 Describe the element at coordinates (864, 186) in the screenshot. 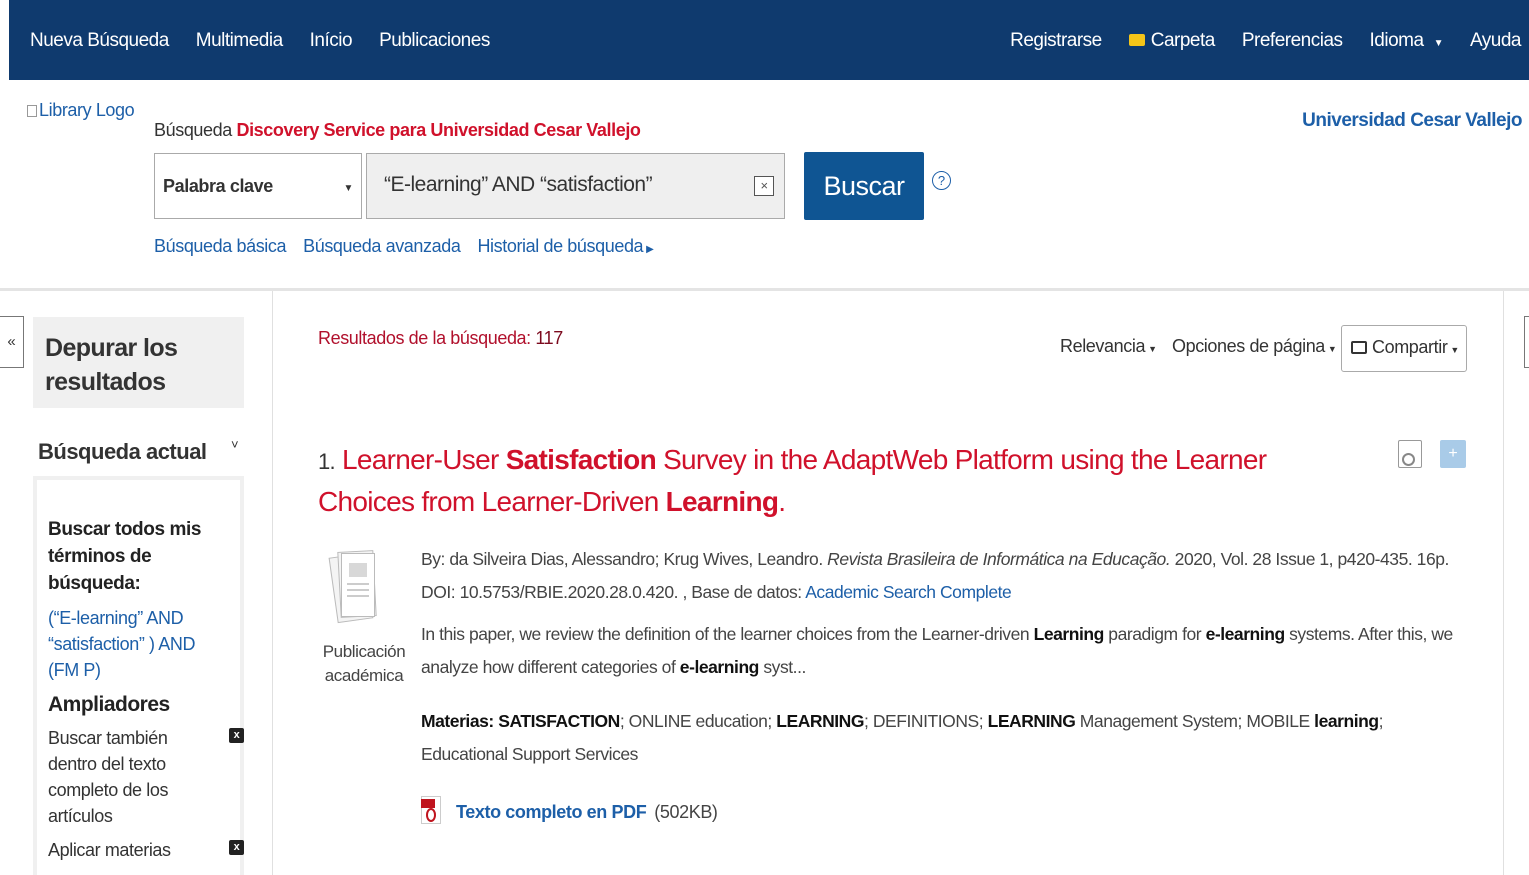

I see `search-button: Buscar` at that location.